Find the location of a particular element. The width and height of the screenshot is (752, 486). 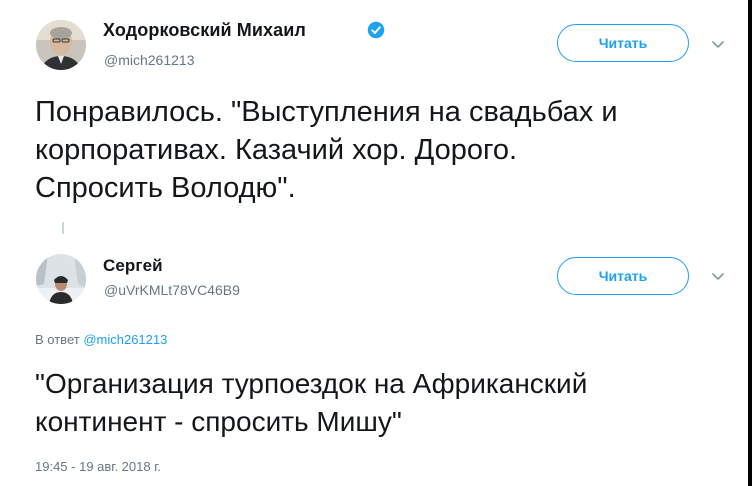

author-name: Сергей is located at coordinates (133, 266).